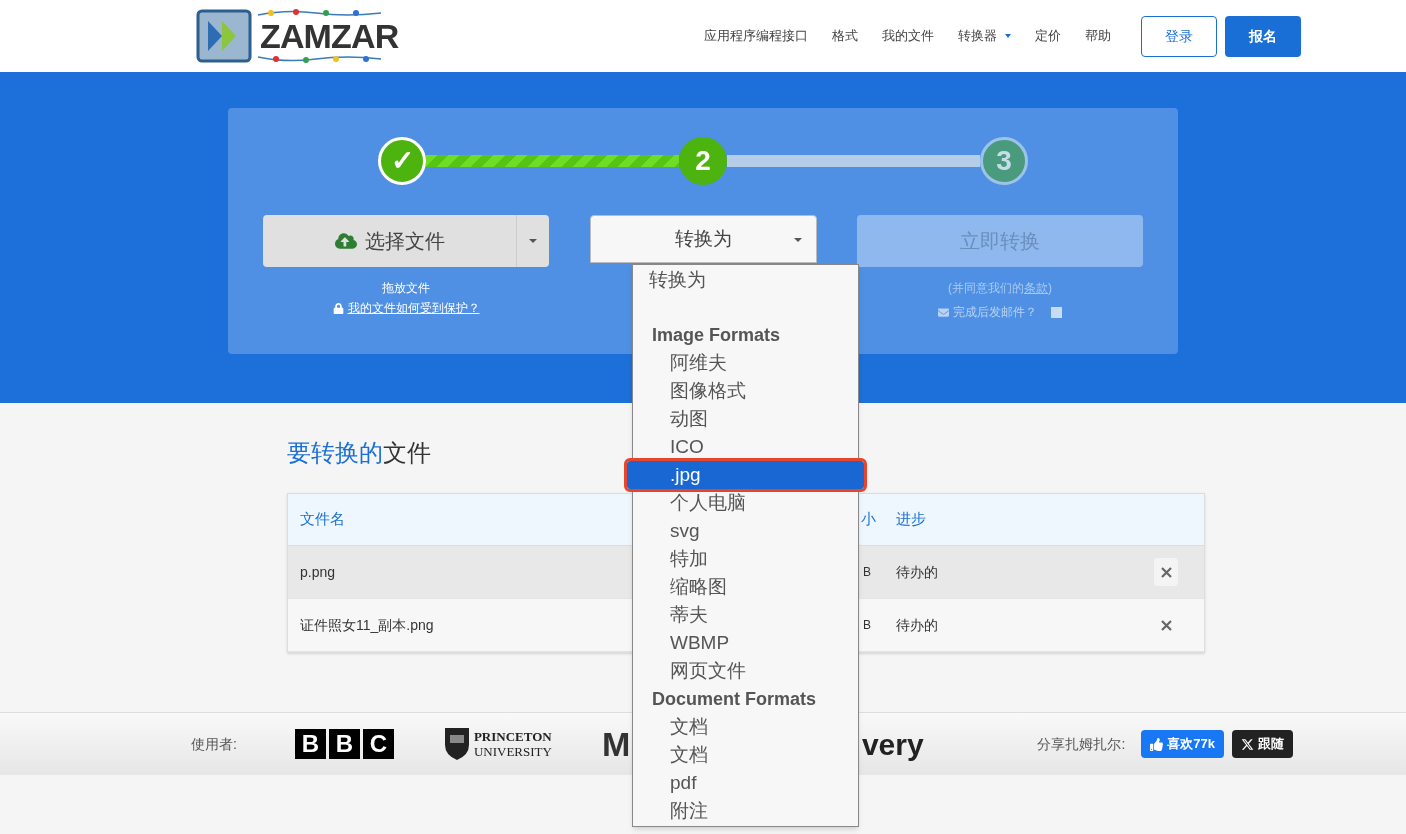 The image size is (1406, 834). What do you see at coordinates (995, 312) in the screenshot?
I see `email-label: 完成后发邮件？` at bounding box center [995, 312].